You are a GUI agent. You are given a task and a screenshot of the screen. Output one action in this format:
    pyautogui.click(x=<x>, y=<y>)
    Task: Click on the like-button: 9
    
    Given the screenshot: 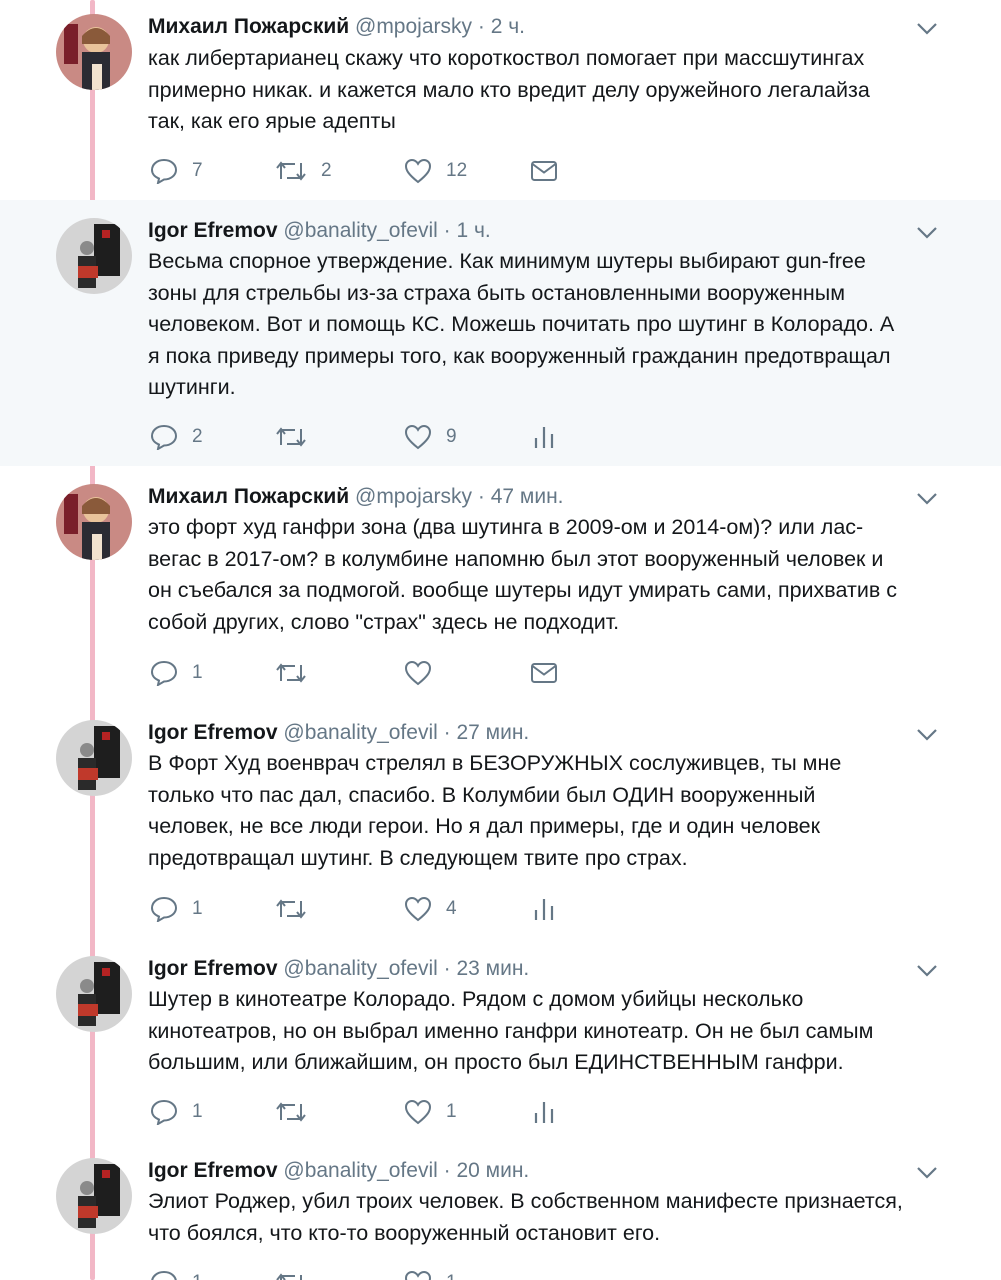 What is the action you would take?
    pyautogui.click(x=430, y=437)
    